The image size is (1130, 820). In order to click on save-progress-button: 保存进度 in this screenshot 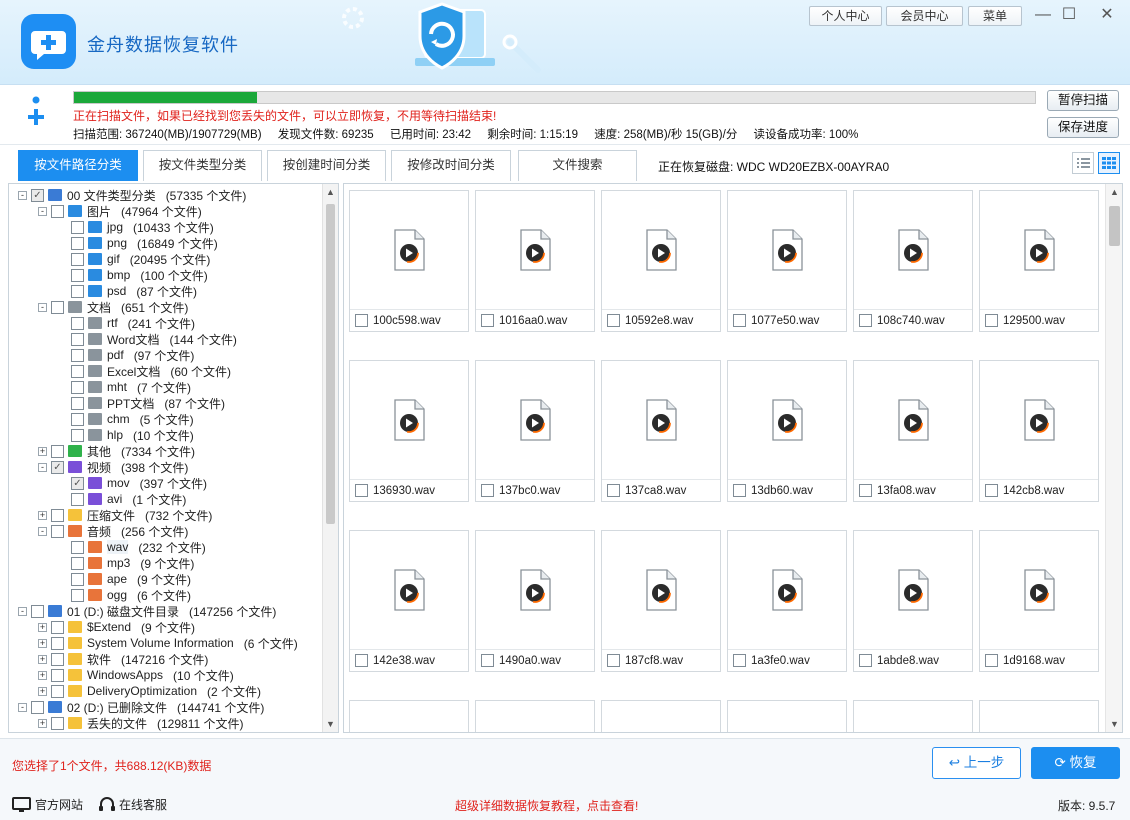, I will do `click(1083, 127)`.